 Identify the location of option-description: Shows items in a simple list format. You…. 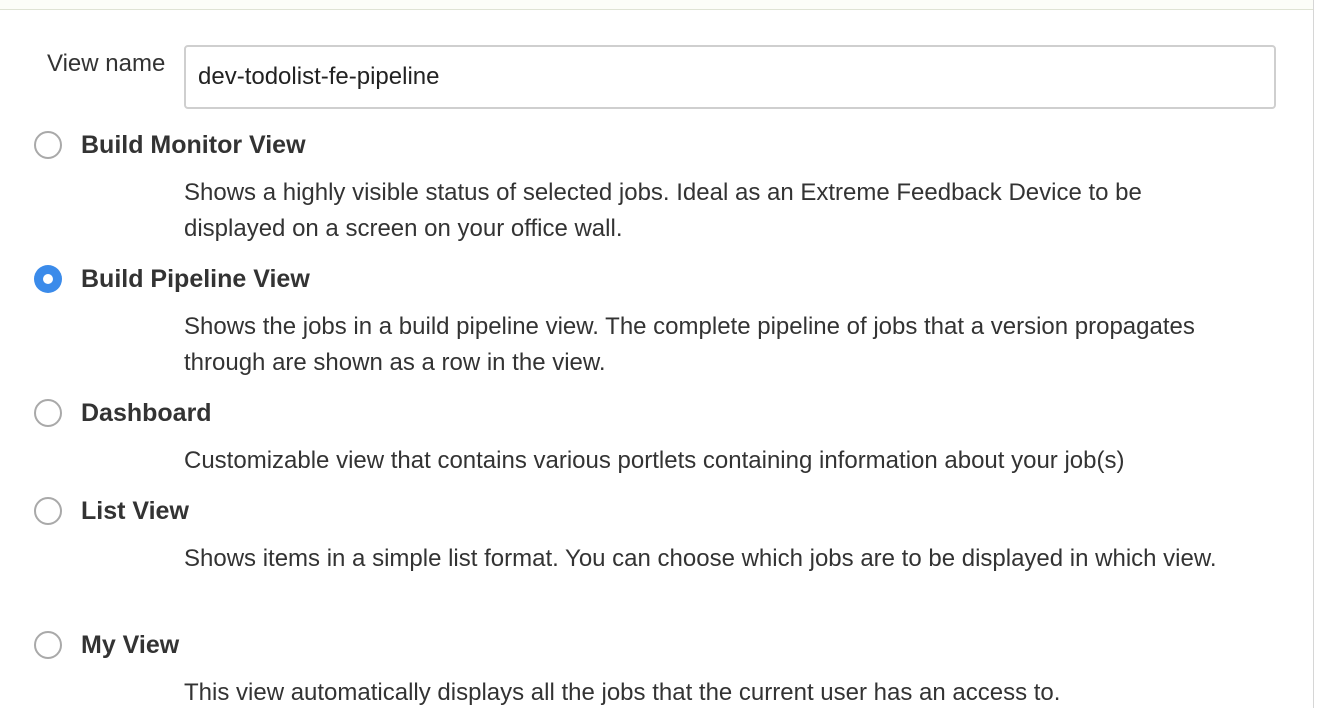
(700, 558).